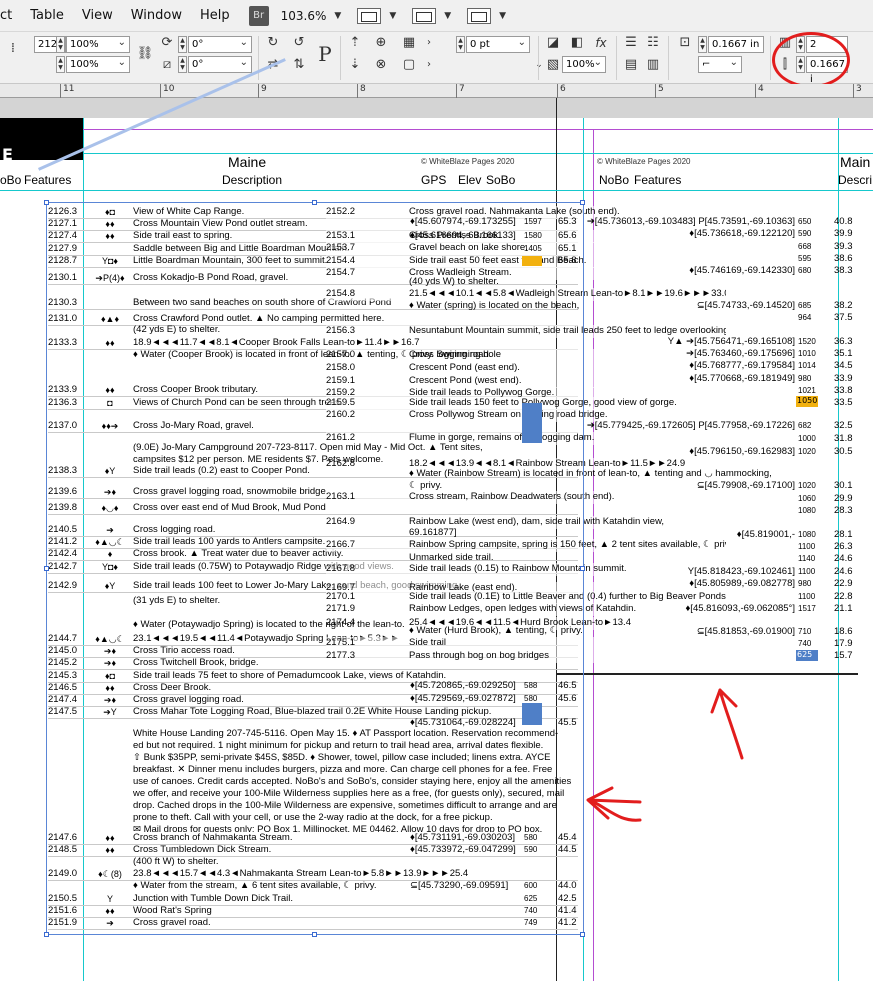 Image resolution: width=873 pixels, height=981 pixels. What do you see at coordinates (742, 451) in the screenshot?
I see `gps-coordinate: ♦[45.796150,-69.162983]` at bounding box center [742, 451].